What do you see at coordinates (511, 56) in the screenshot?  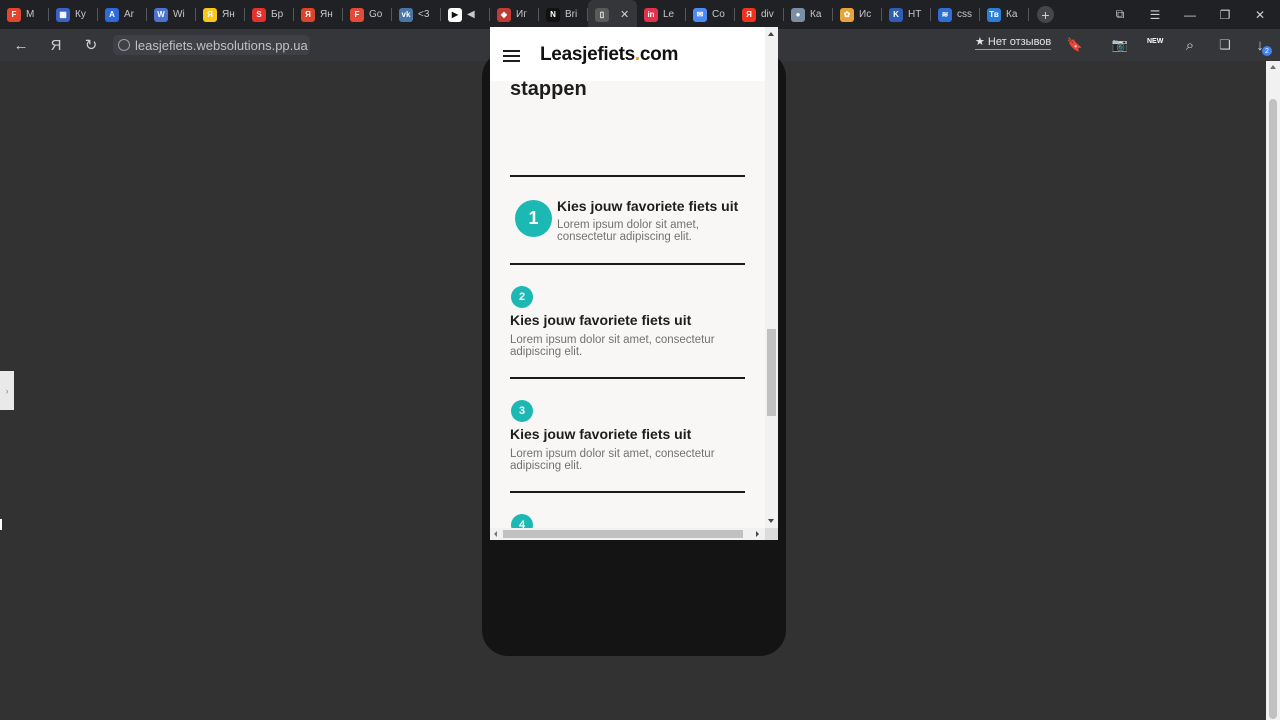 I see `hamburger-menu-icon` at bounding box center [511, 56].